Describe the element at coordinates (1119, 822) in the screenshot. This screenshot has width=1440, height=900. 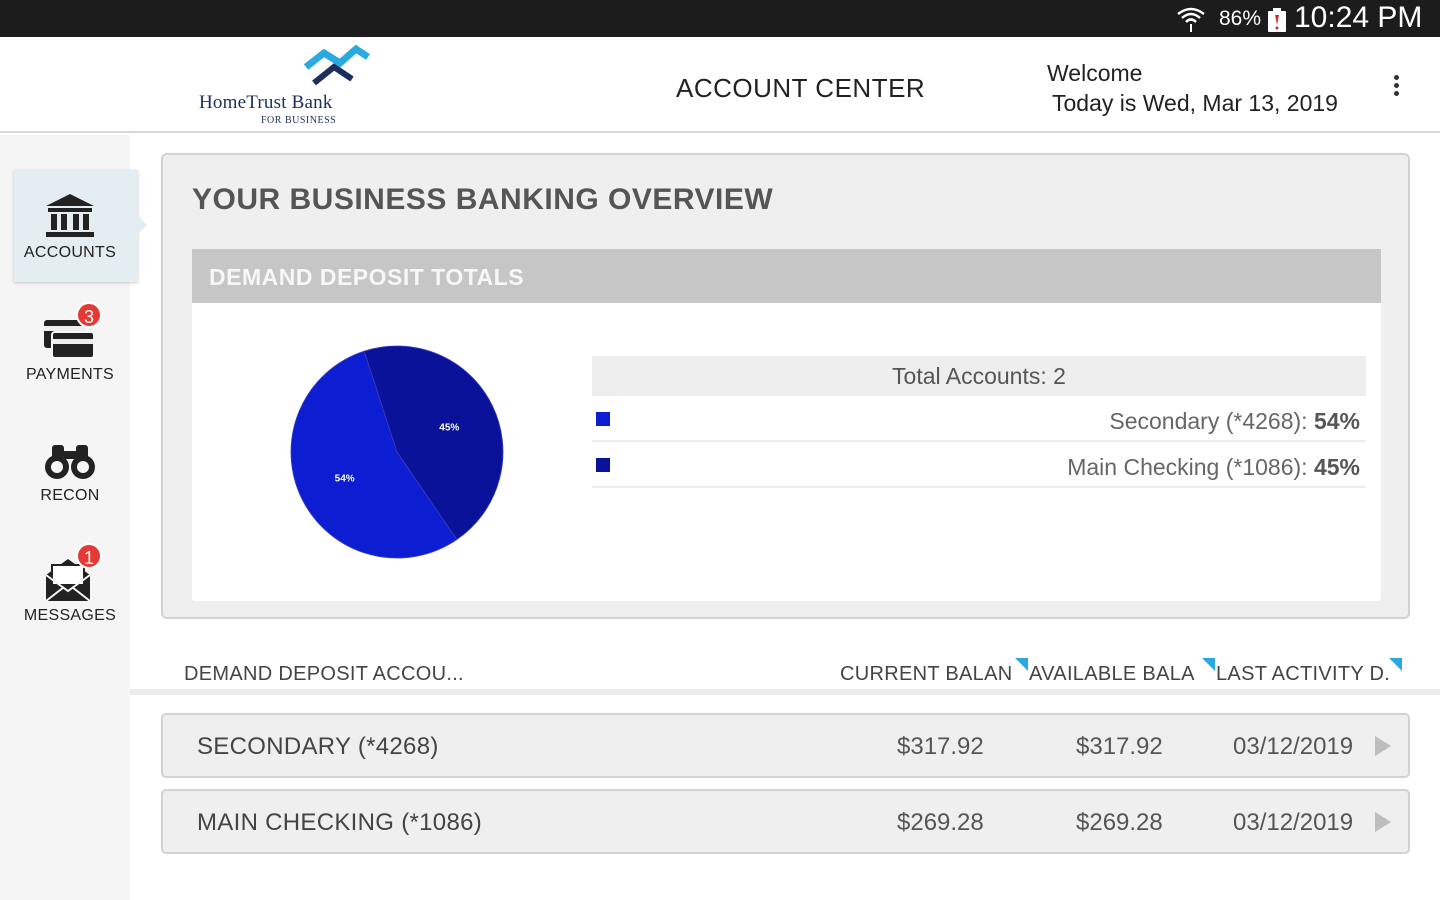
I see `available-balance: $269.28` at that location.